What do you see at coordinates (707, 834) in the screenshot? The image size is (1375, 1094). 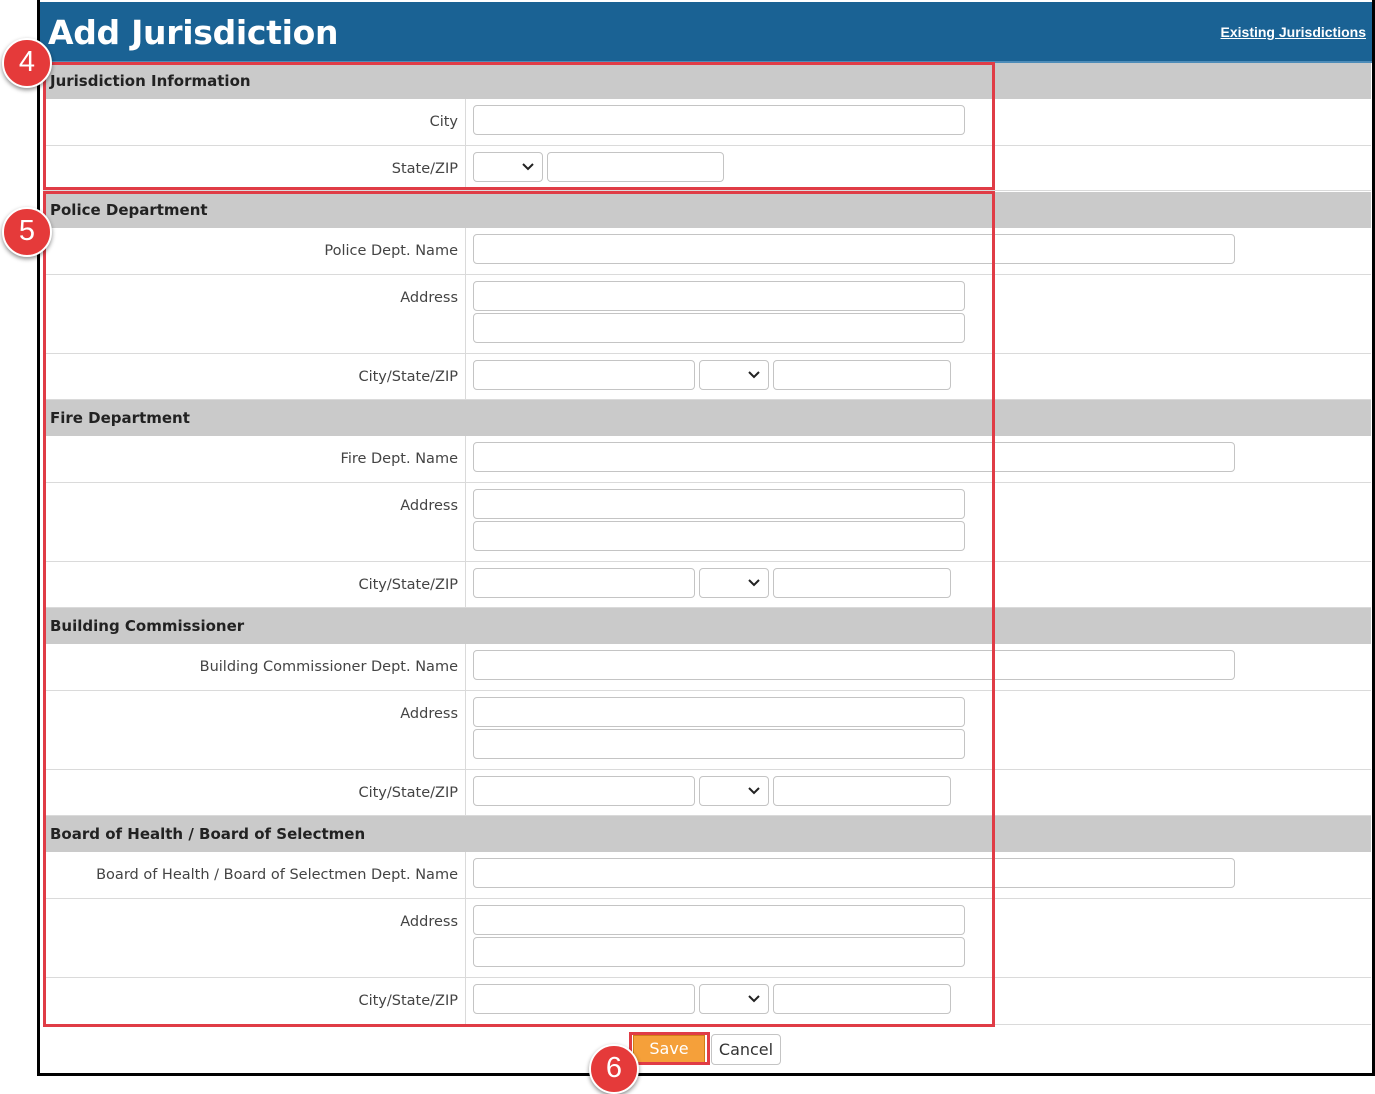 I see `section-header-board-of-health: Board of Health / Board of Selectmen` at bounding box center [707, 834].